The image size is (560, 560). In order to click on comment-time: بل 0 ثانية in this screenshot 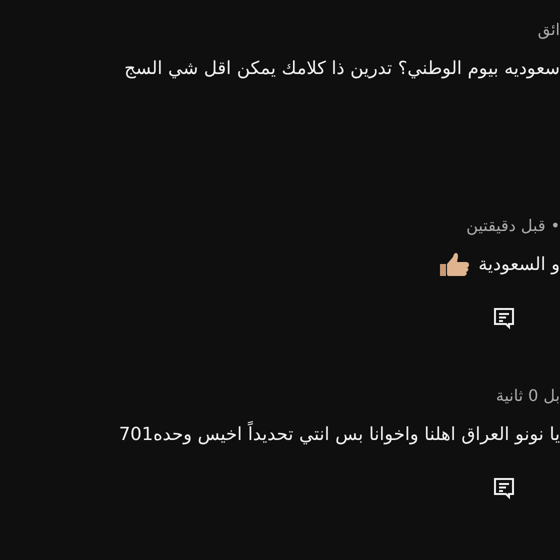, I will do `click(528, 396)`.